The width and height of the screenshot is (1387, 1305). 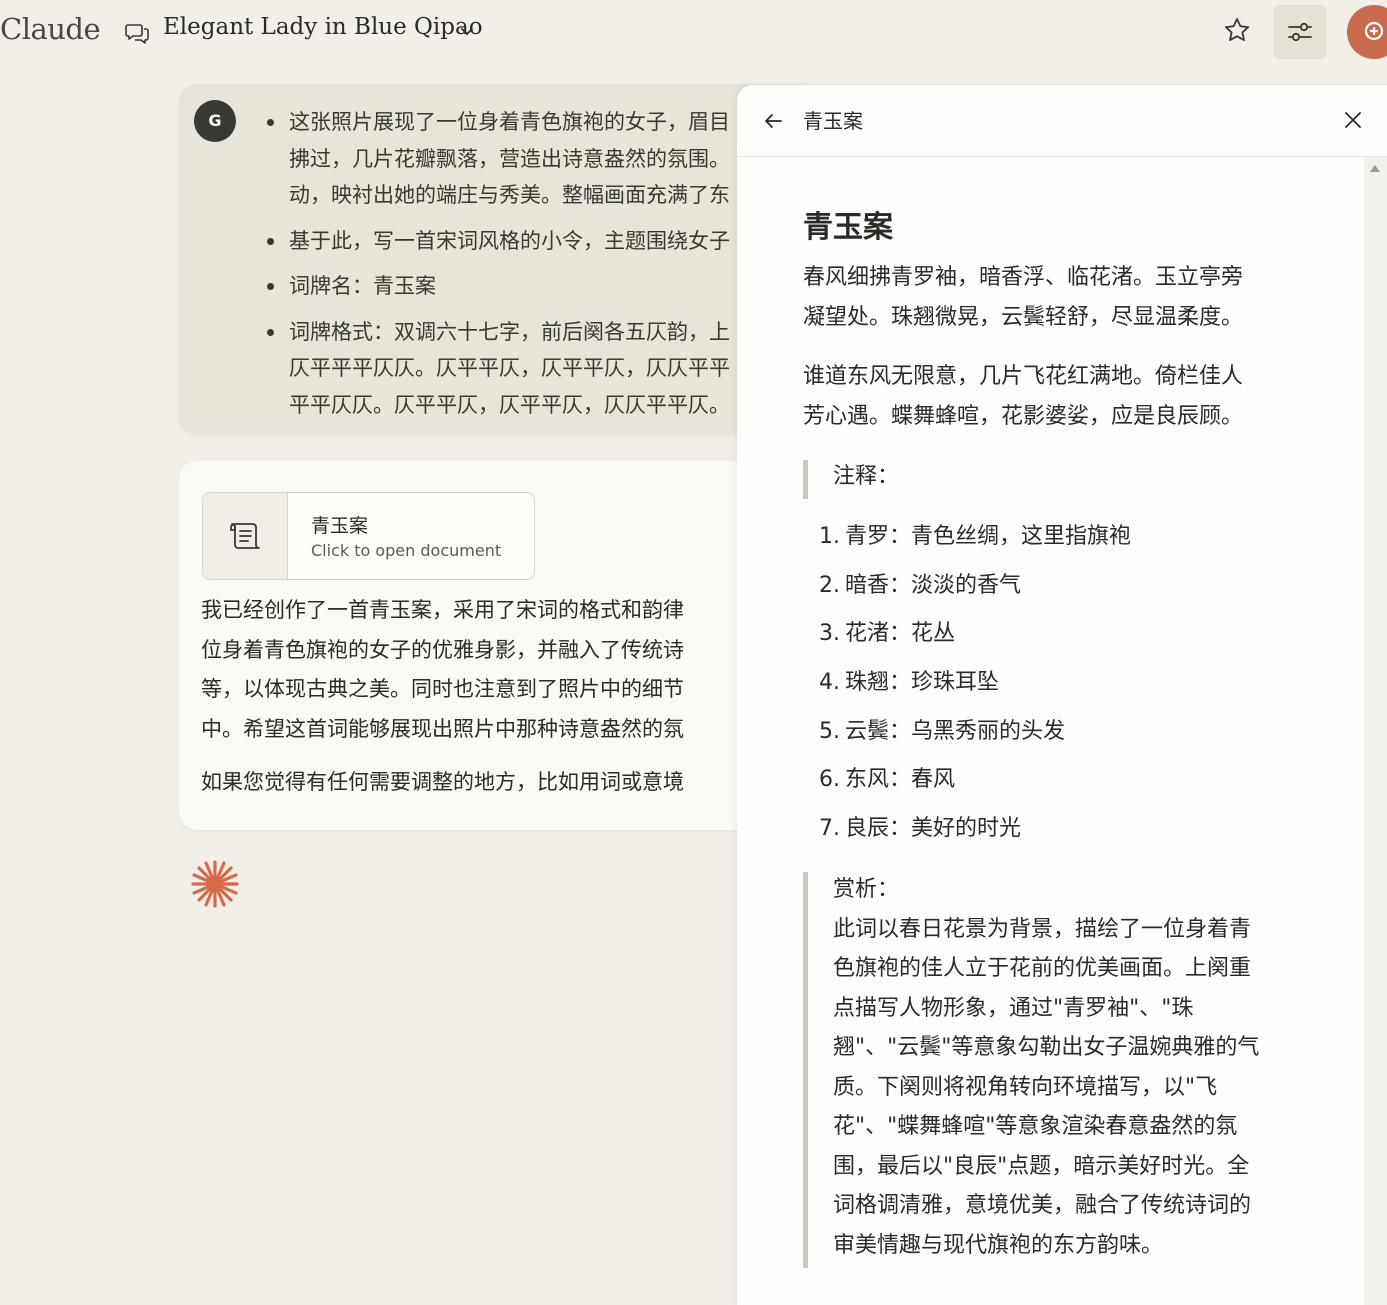 I want to click on poem-heading: 青玉案, so click(x=848, y=227).